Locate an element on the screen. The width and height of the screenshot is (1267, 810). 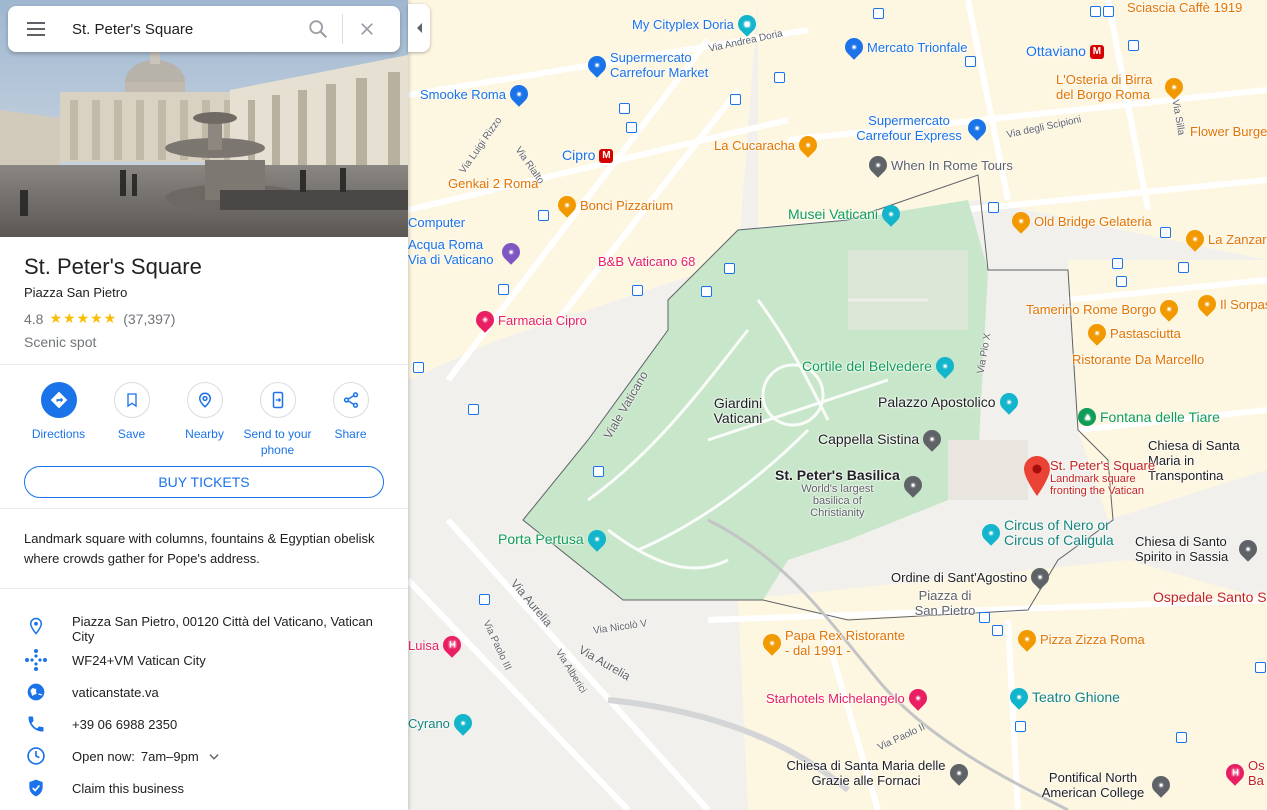
poi-genkai: Genkai 2 Roma is located at coordinates (493, 183).